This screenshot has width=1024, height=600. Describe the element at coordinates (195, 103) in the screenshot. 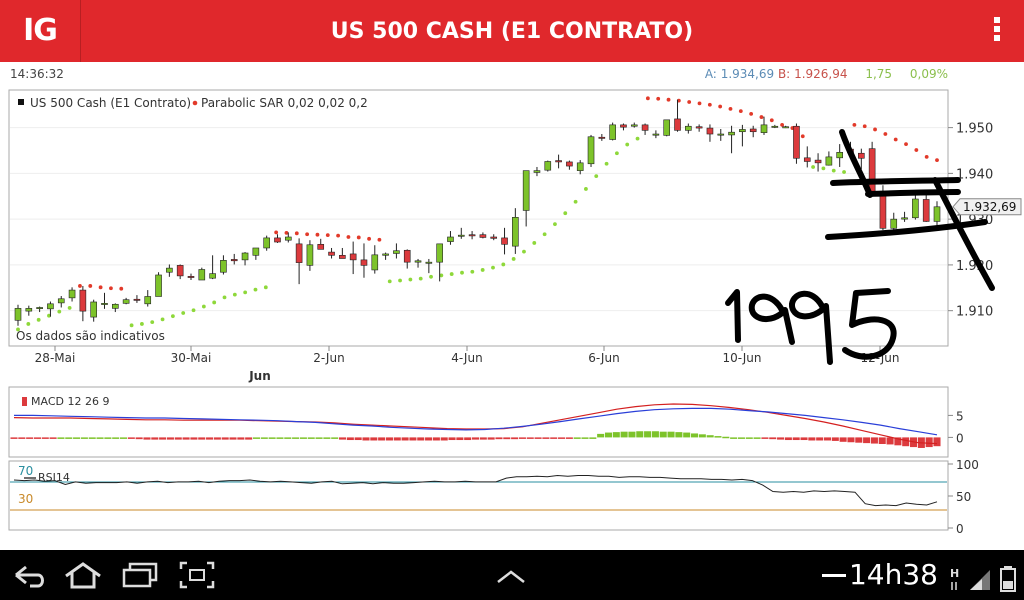

I see `legend-sar-marker` at that location.